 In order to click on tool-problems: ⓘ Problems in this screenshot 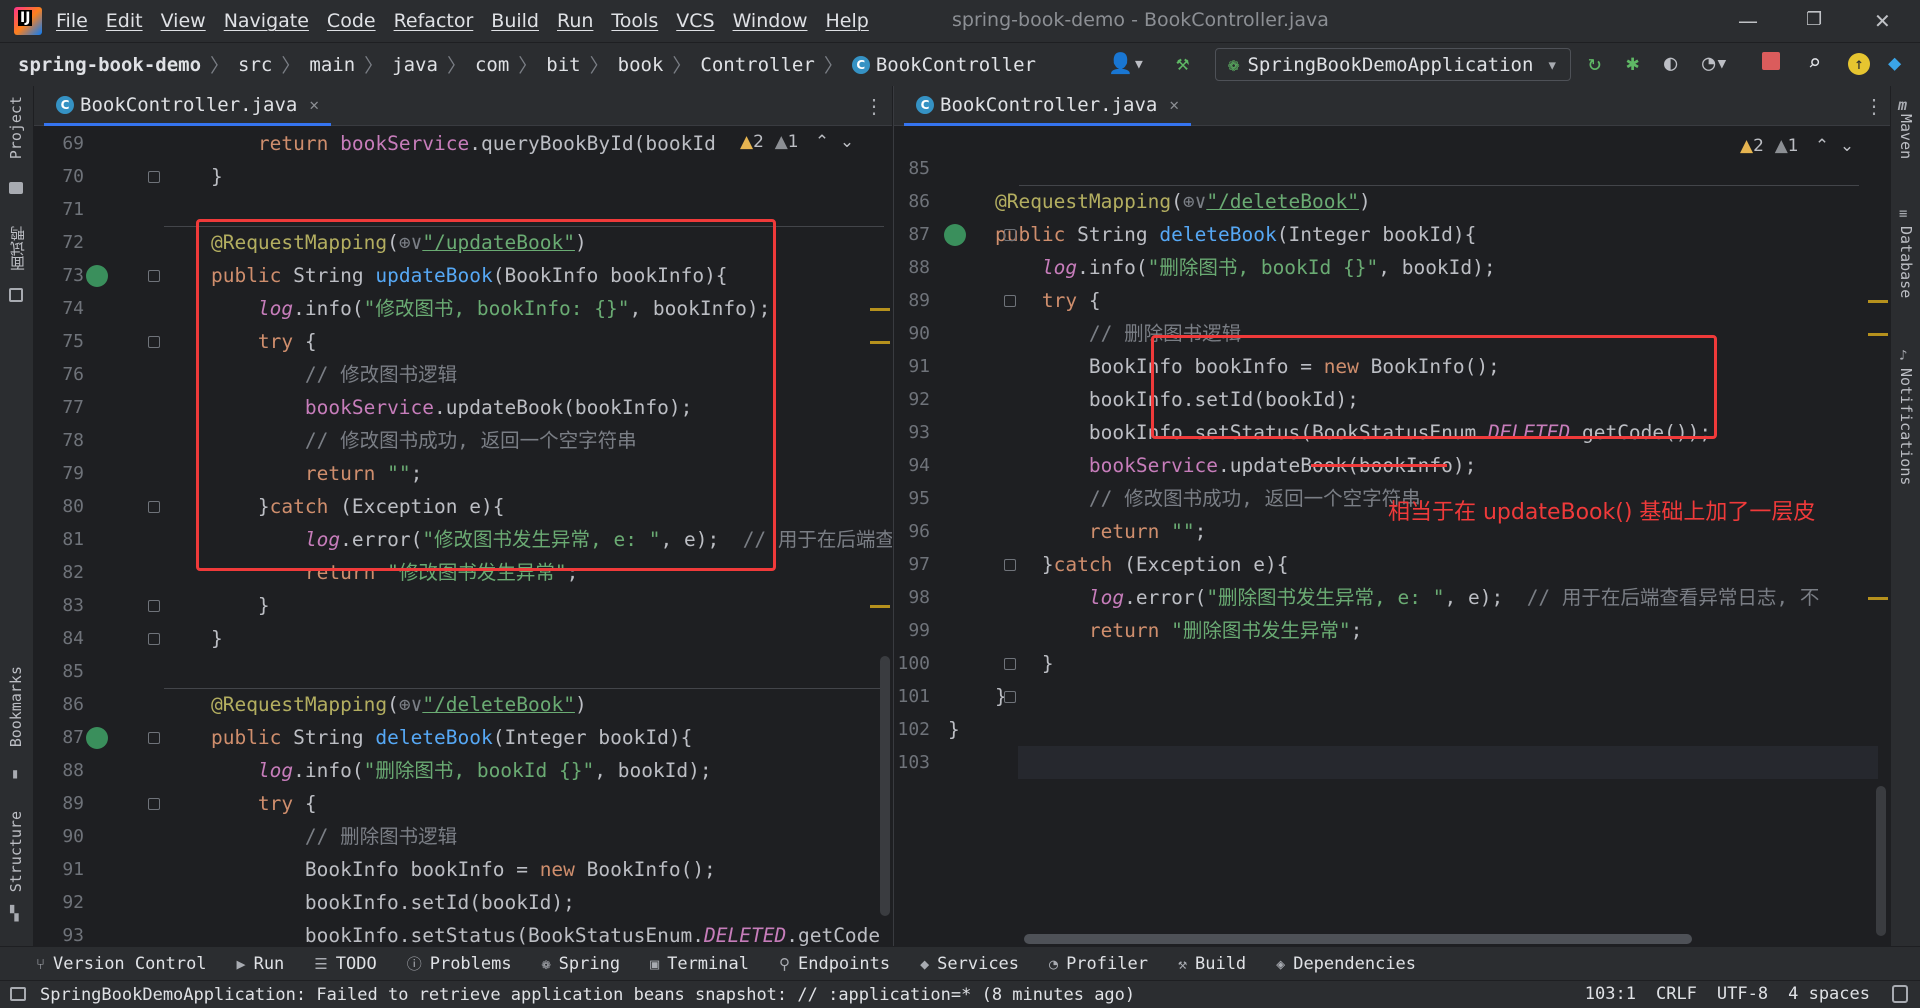, I will do `click(459, 963)`.